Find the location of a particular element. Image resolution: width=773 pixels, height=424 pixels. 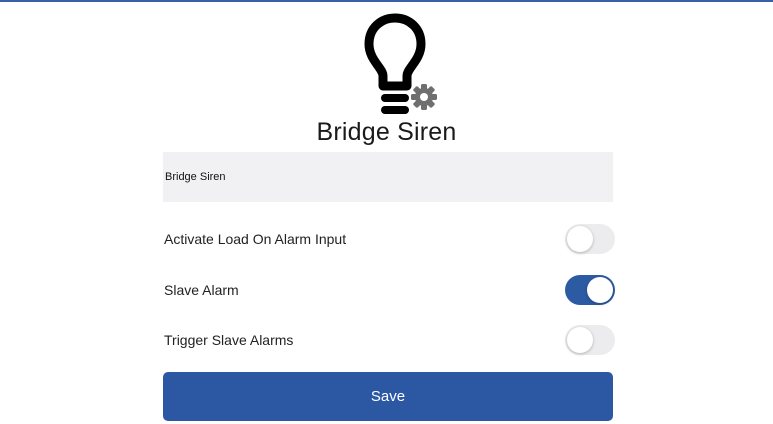

activate-load-toggle is located at coordinates (590, 239).